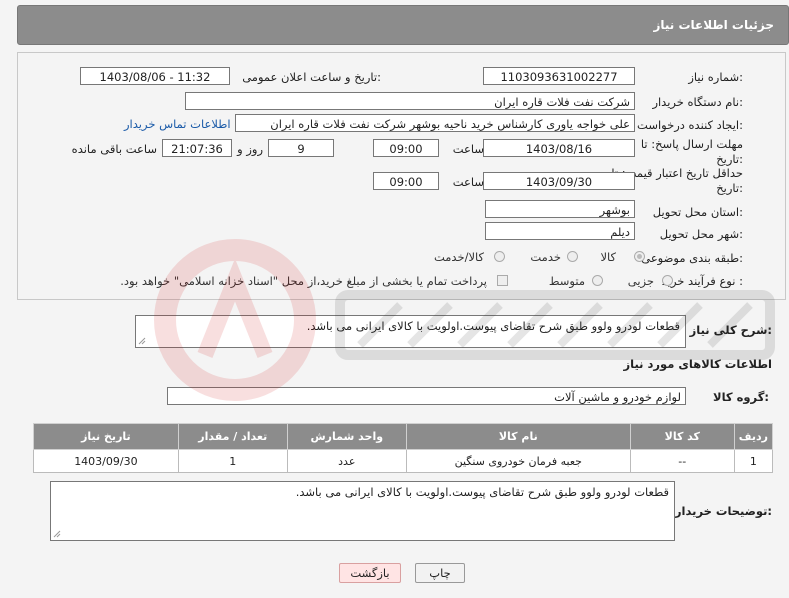  Describe the element at coordinates (691, 144) in the screenshot. I see `deadline-label-line1: مهلت ارسال پاسخ: تا` at that location.